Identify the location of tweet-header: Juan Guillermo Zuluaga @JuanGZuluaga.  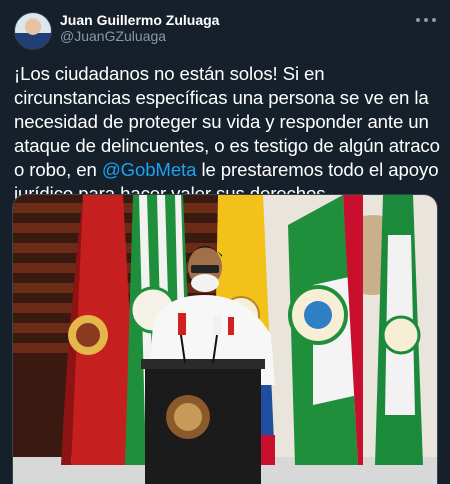
(225, 30).